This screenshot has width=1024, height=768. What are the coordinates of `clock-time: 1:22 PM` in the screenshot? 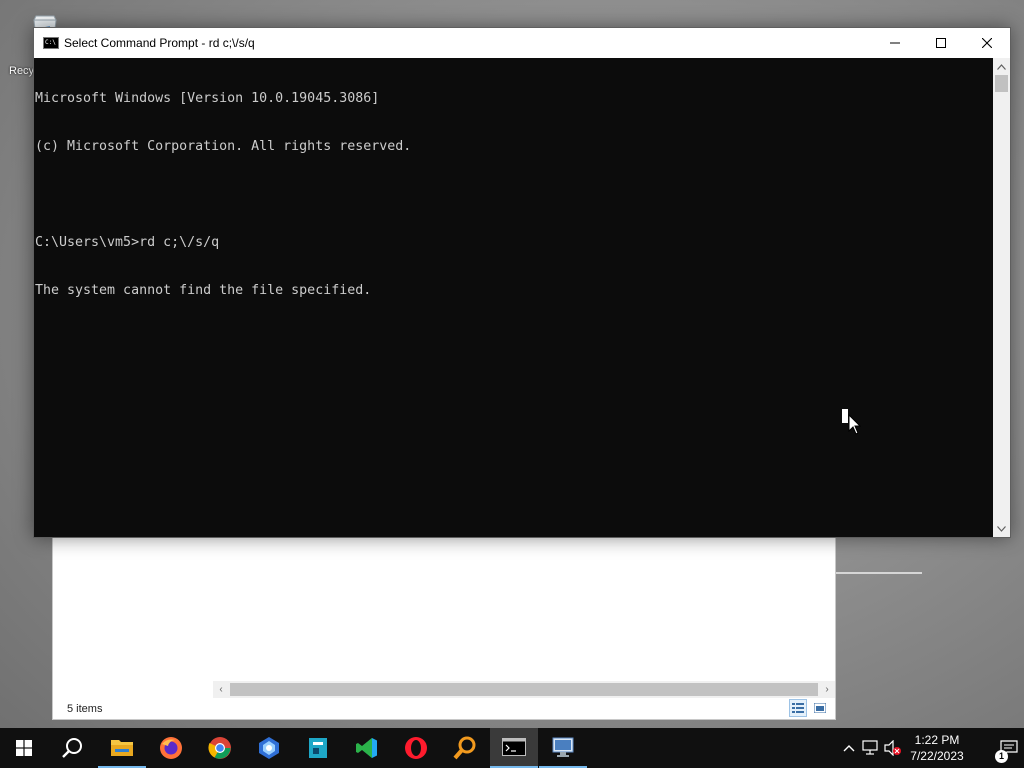 It's located at (937, 740).